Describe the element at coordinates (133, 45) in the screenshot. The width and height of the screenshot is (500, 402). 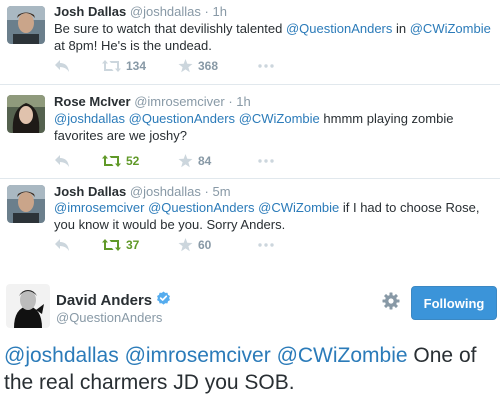
I see `tweet-text-segment: at 8pm! He's is the undead.` at that location.